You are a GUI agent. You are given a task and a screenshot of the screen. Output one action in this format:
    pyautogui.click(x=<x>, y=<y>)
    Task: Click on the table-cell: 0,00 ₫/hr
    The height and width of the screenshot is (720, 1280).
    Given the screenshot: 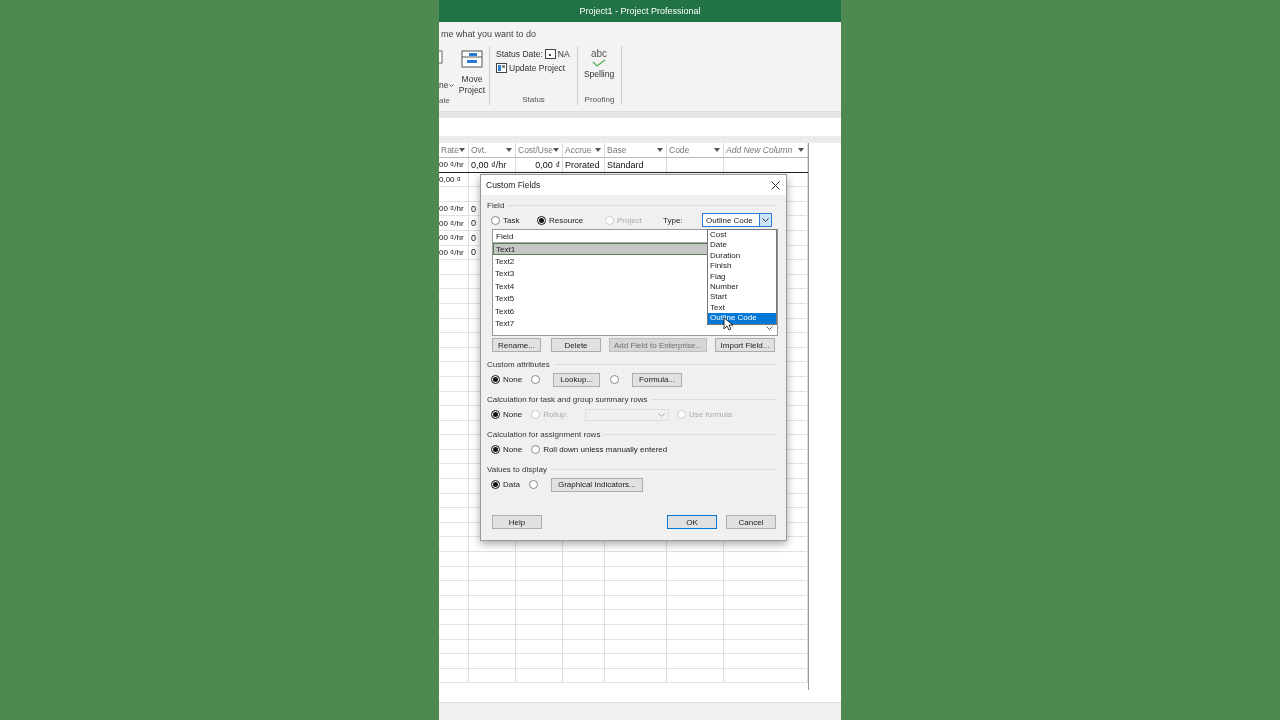 What is the action you would take?
    pyautogui.click(x=489, y=164)
    